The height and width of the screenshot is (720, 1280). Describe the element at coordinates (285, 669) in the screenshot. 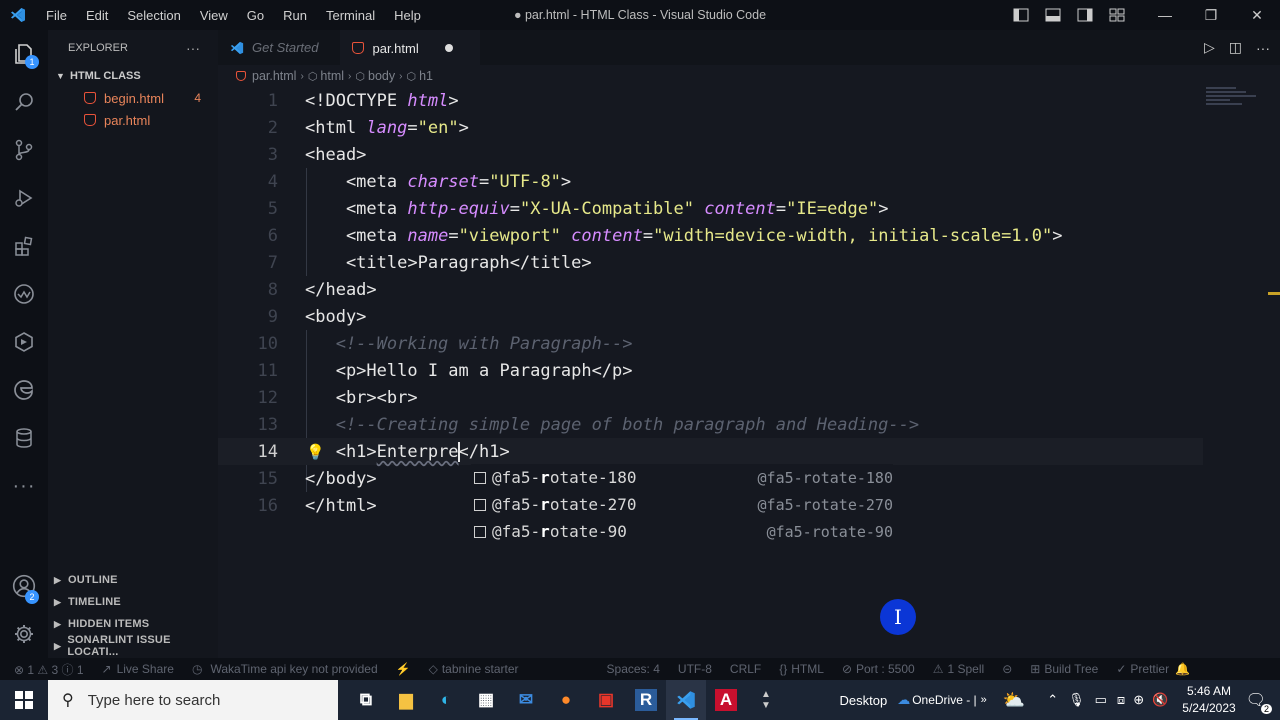

I see `wakatime-status: ◷ WakaTime api key not provided` at that location.